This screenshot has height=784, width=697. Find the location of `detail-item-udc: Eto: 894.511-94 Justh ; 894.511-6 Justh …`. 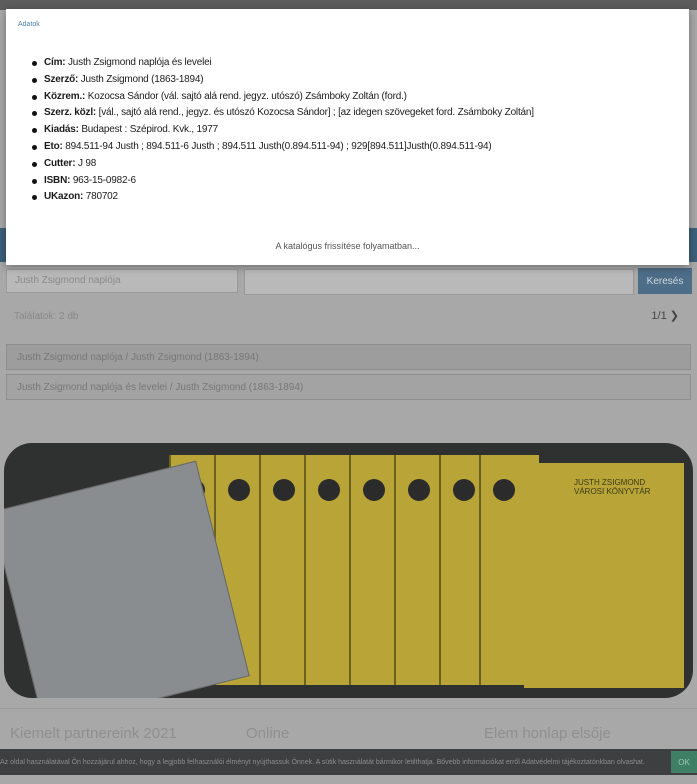

detail-item-udc: Eto: 894.511-94 Justh ; 894.511-6 Justh … is located at coordinates (278, 147).